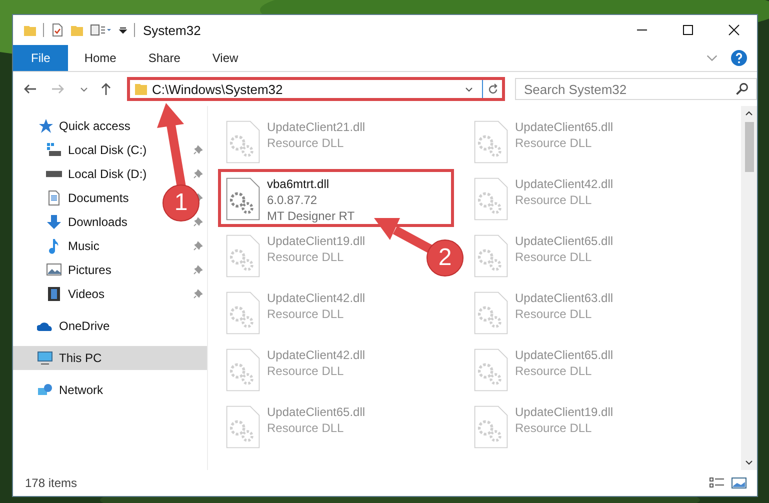 This screenshot has height=503, width=769. I want to click on image-icon, so click(54, 270).